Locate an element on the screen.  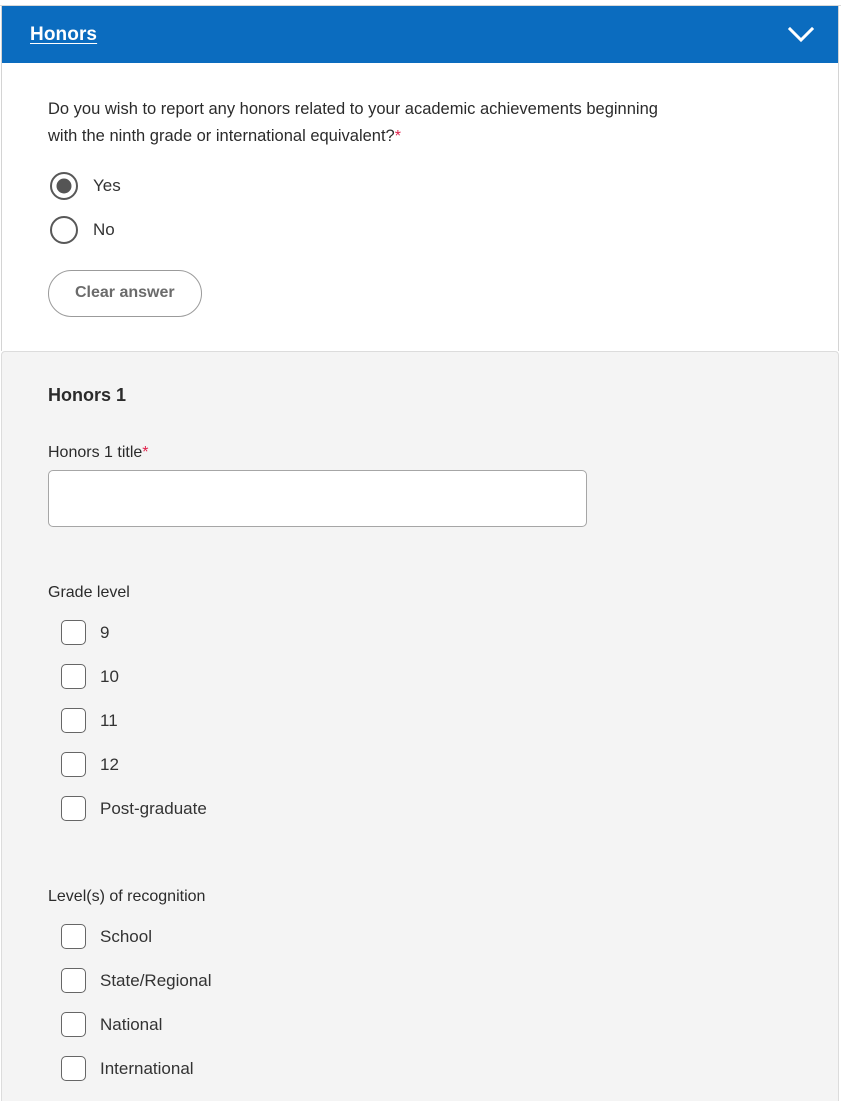
checkbox-grade-11-label: 11 is located at coordinates (109, 720).